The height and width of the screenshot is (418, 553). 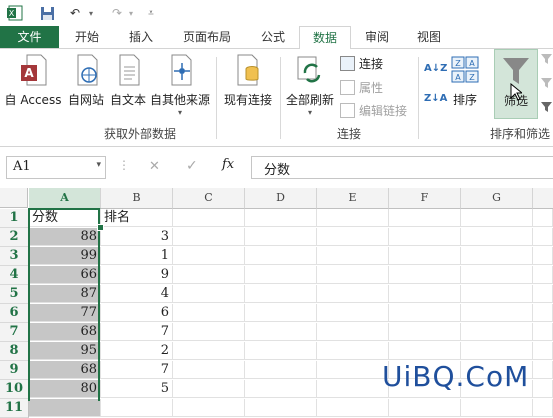 I want to click on cell-g7, so click(x=497, y=332).